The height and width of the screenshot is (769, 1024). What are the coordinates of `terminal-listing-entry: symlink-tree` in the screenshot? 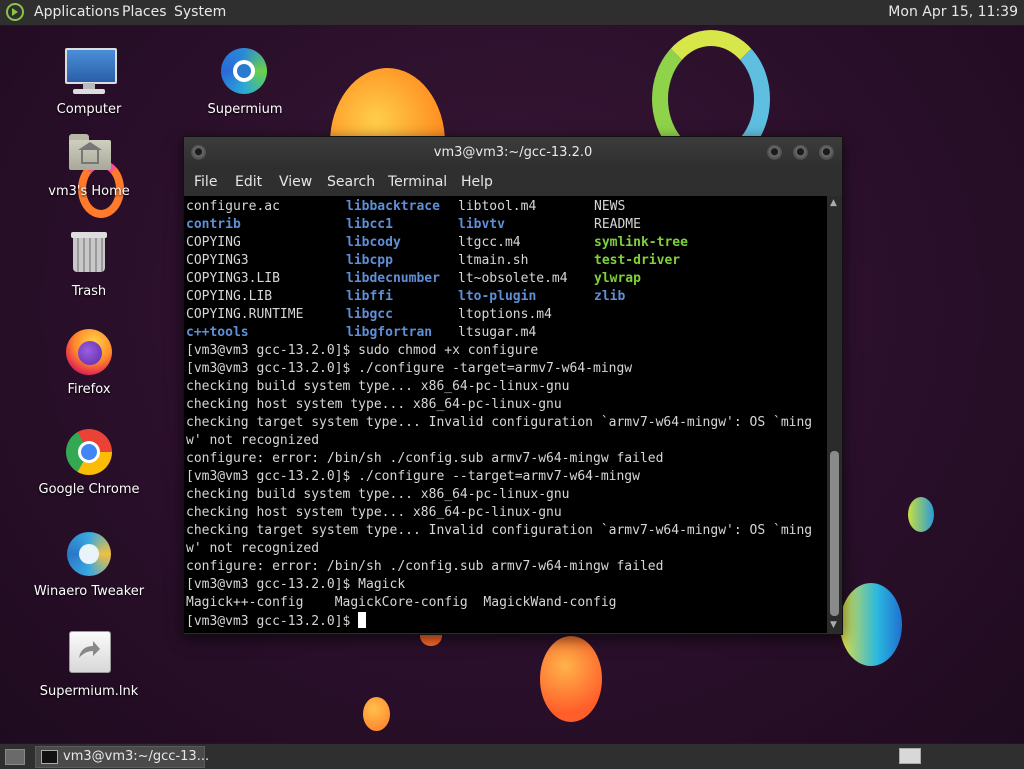 It's located at (641, 242).